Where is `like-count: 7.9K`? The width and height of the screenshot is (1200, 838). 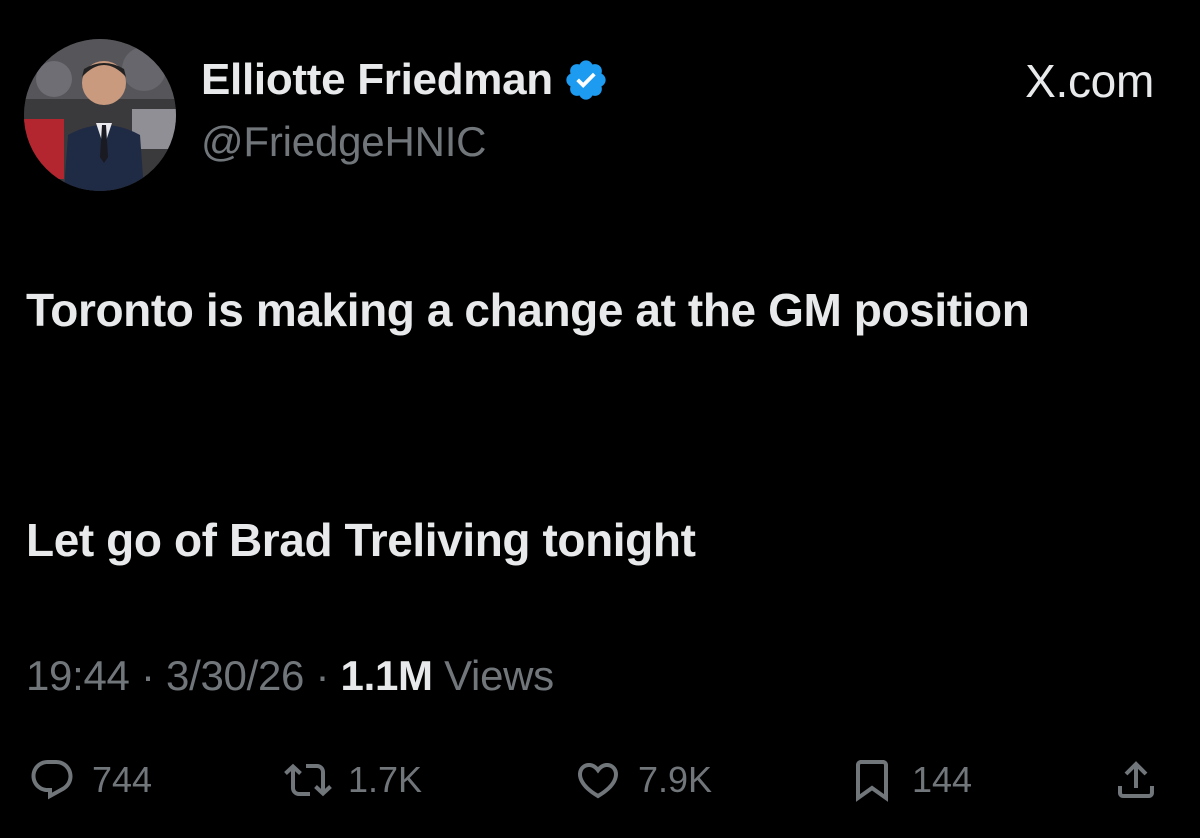 like-count: 7.9K is located at coordinates (675, 779).